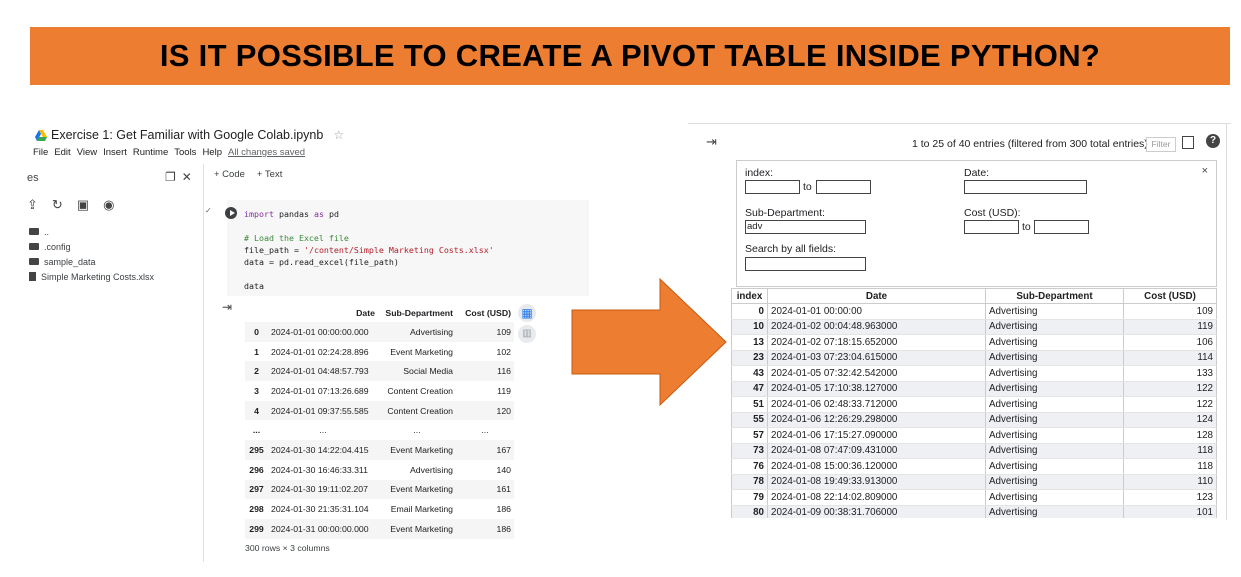  Describe the element at coordinates (1213, 141) in the screenshot. I see `help-icon: ?` at that location.